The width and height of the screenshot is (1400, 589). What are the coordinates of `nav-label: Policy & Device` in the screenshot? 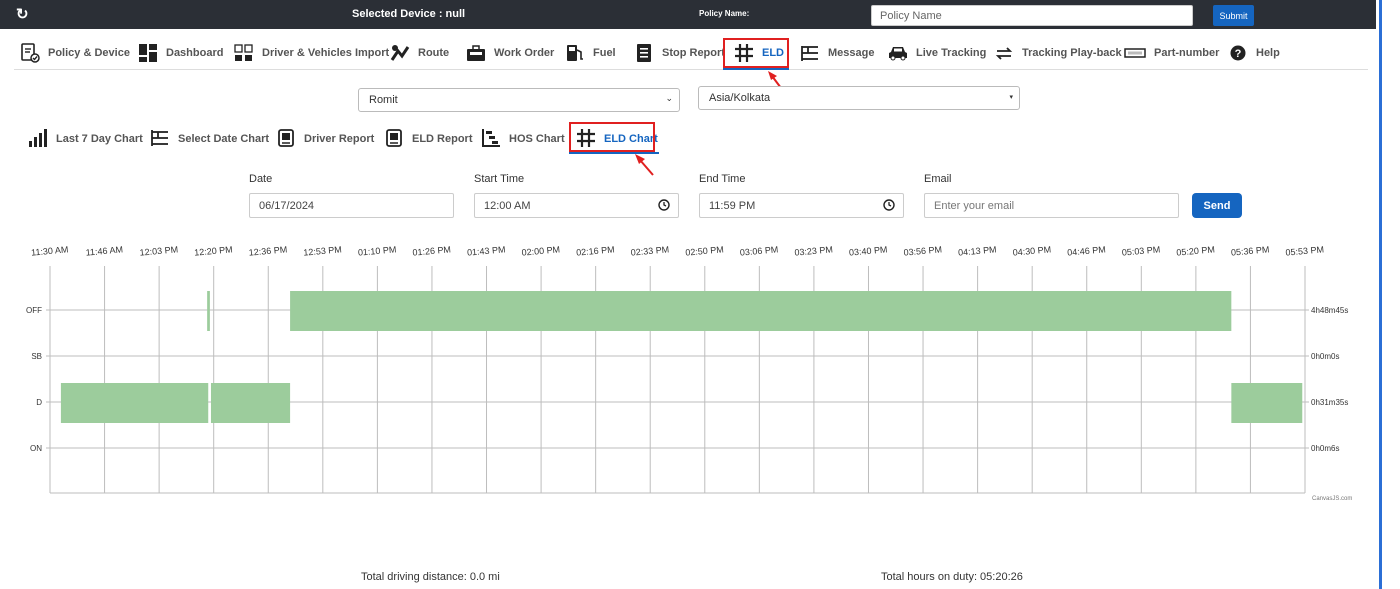 It's located at (89, 53).